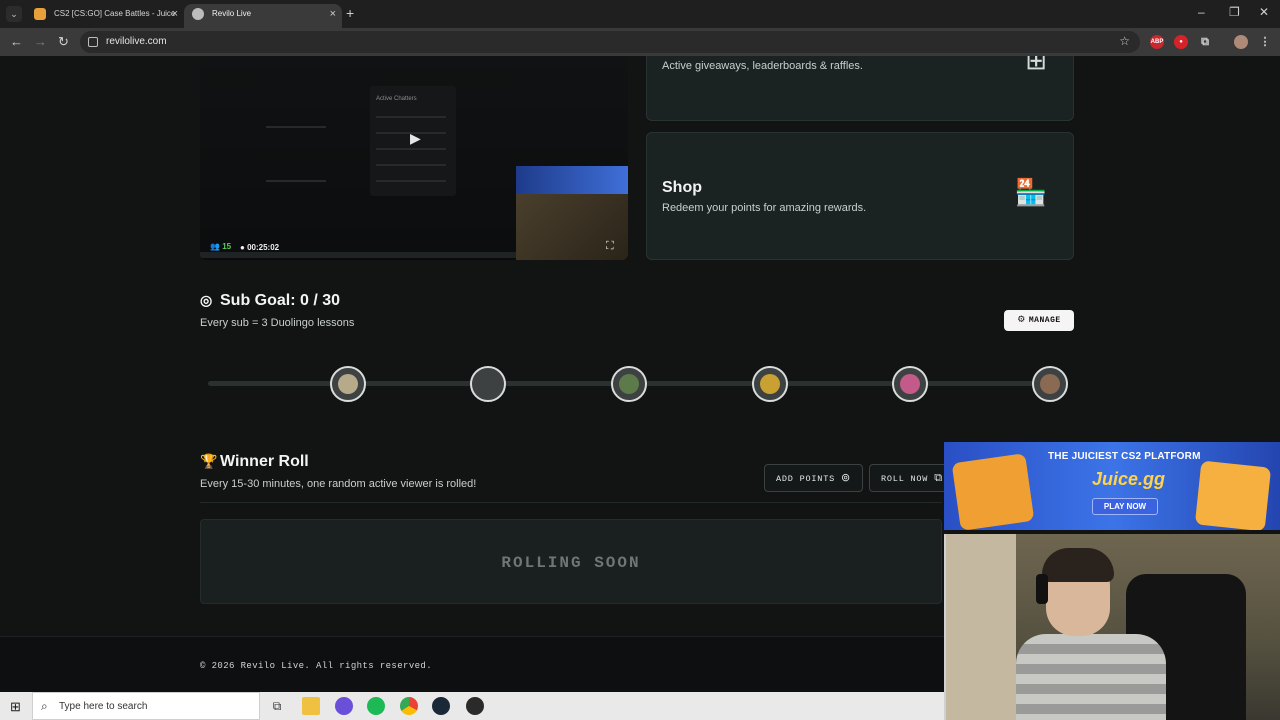  Describe the element at coordinates (981, 627) in the screenshot. I see `webcam-curtain` at that location.